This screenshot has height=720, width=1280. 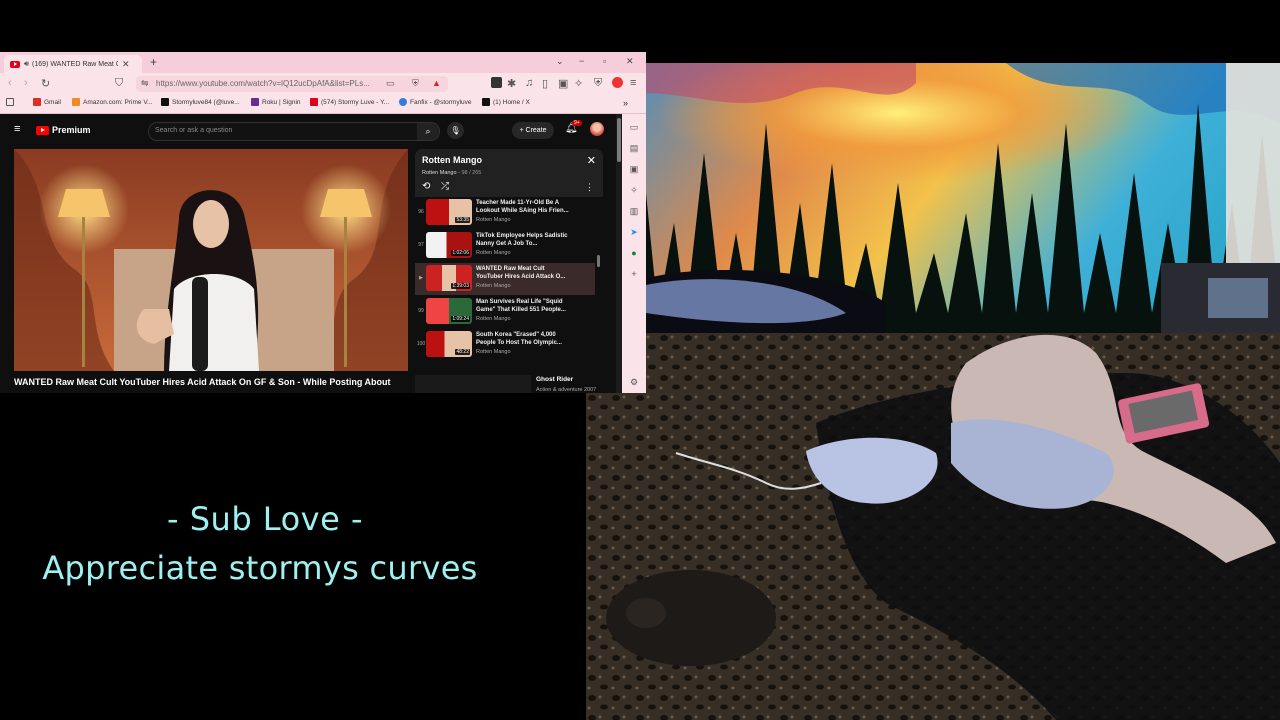 I want to click on add-icon: +, so click(x=634, y=274).